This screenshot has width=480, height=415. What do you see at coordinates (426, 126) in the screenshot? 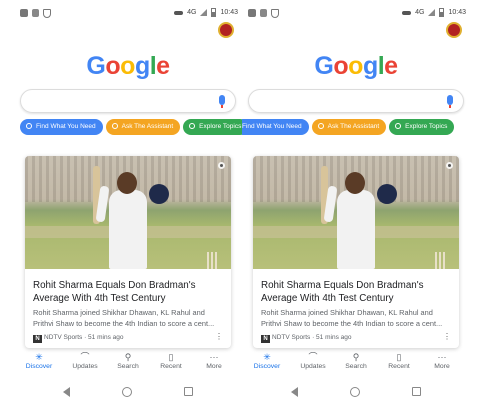
I see `chip-label: Explore Topics` at bounding box center [426, 126].